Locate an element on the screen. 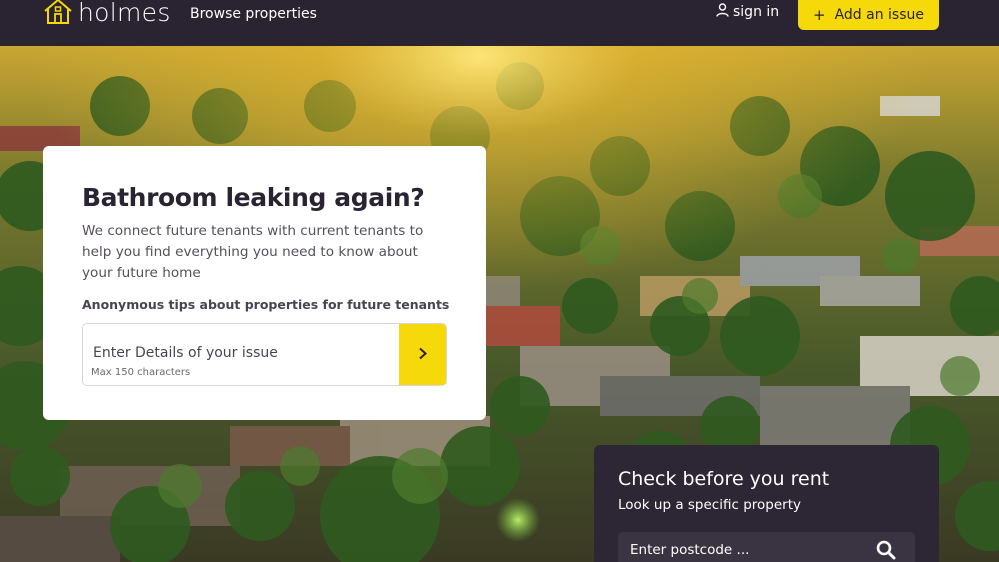 Image resolution: width=999 pixels, height=562 pixels. nav-browse-properties: Browse properties is located at coordinates (253, 14).